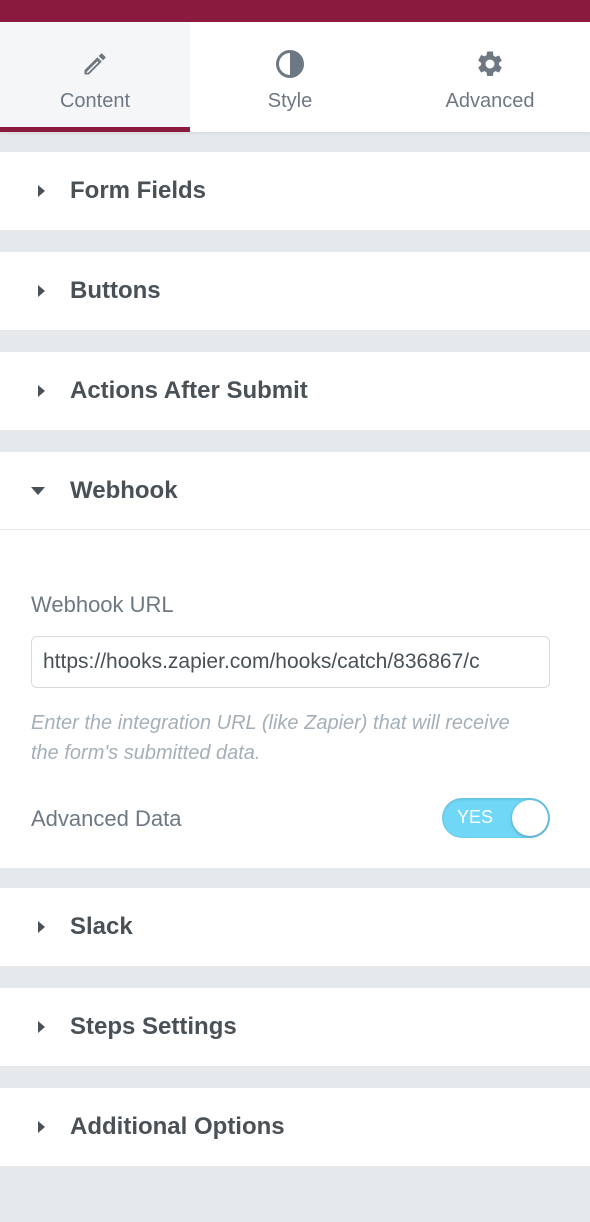  I want to click on section-slack: Slack, so click(295, 927).